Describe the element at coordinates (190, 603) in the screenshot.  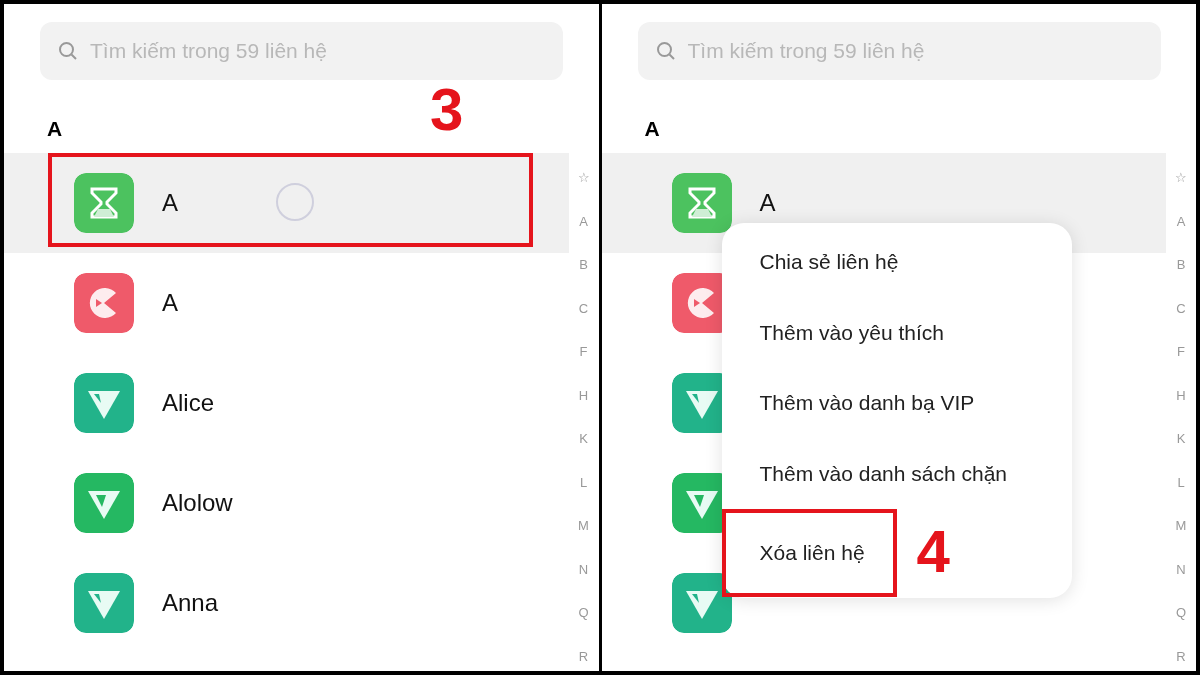
I see `contact-name: Anna` at that location.